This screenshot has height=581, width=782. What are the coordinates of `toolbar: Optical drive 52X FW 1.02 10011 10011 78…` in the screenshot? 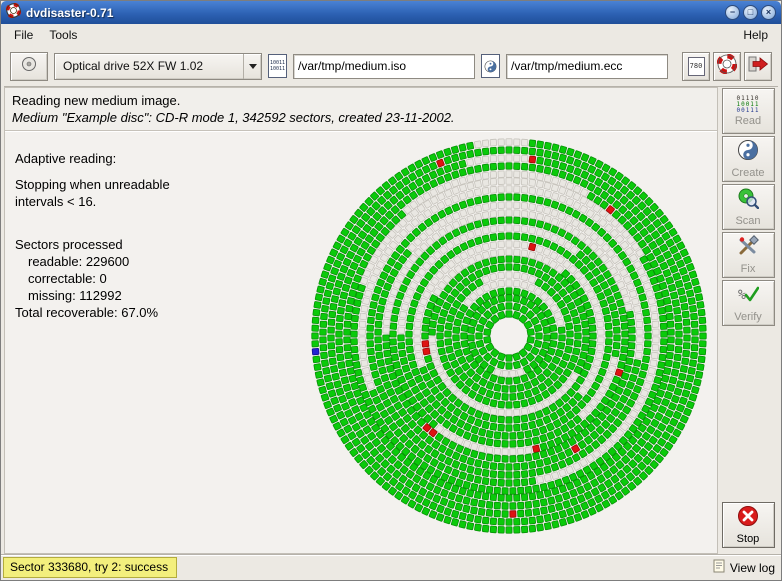 It's located at (391, 66).